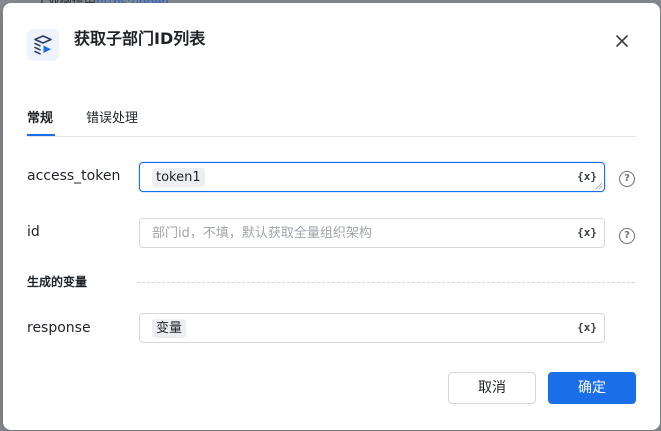  What do you see at coordinates (41, 135) in the screenshot?
I see `tab-active-indicator` at bounding box center [41, 135].